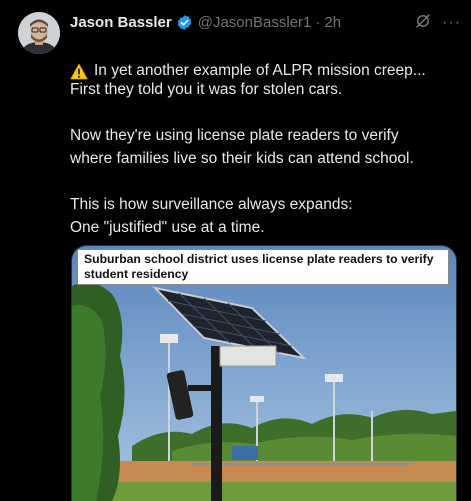  I want to click on avatar-photo, so click(39, 33).